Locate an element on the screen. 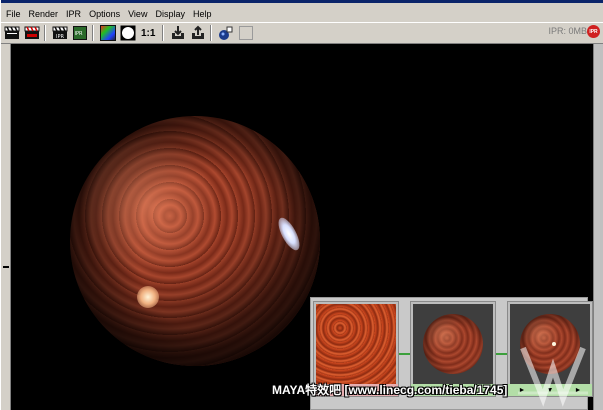 The height and width of the screenshot is (410, 603). snapshot-button is located at coordinates (226, 33).